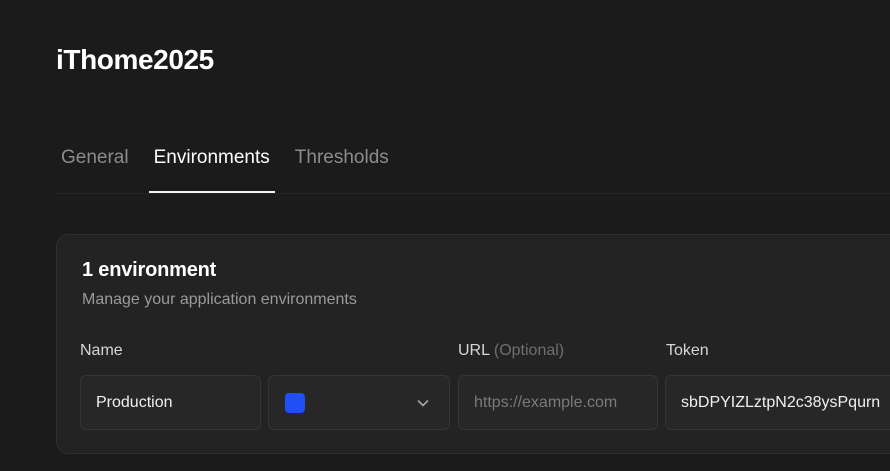  I want to click on token-column-label: Token, so click(687, 351).